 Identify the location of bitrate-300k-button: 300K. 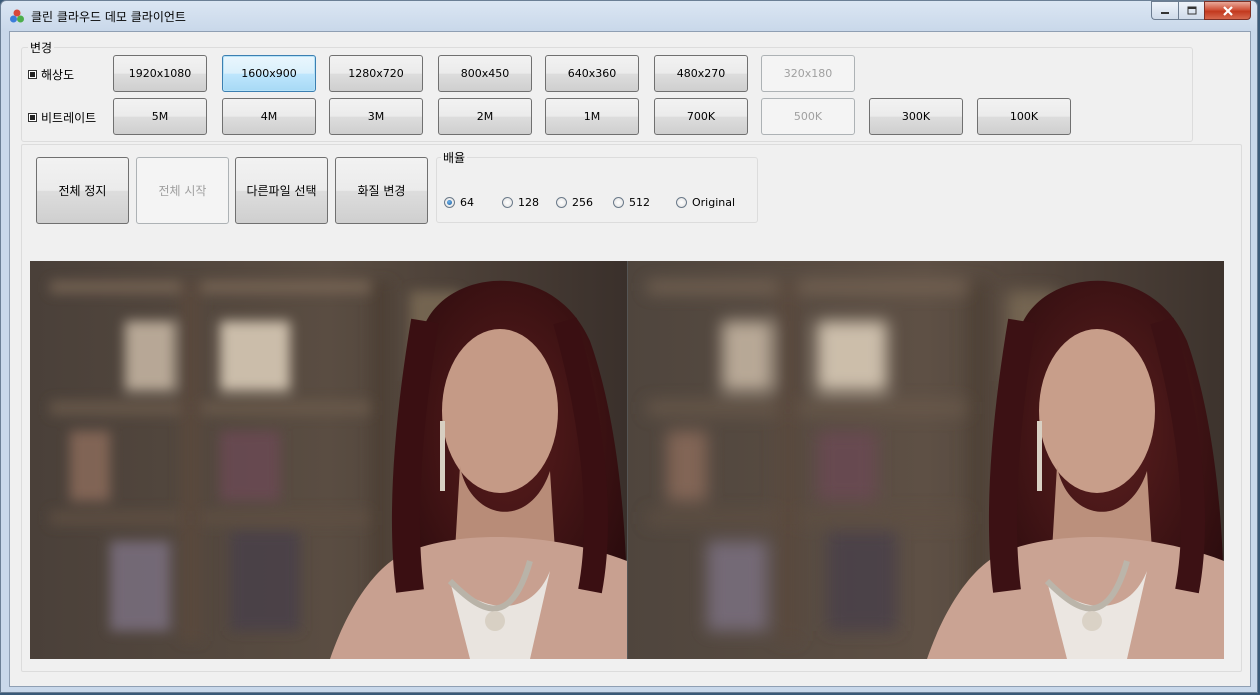
(916, 116).